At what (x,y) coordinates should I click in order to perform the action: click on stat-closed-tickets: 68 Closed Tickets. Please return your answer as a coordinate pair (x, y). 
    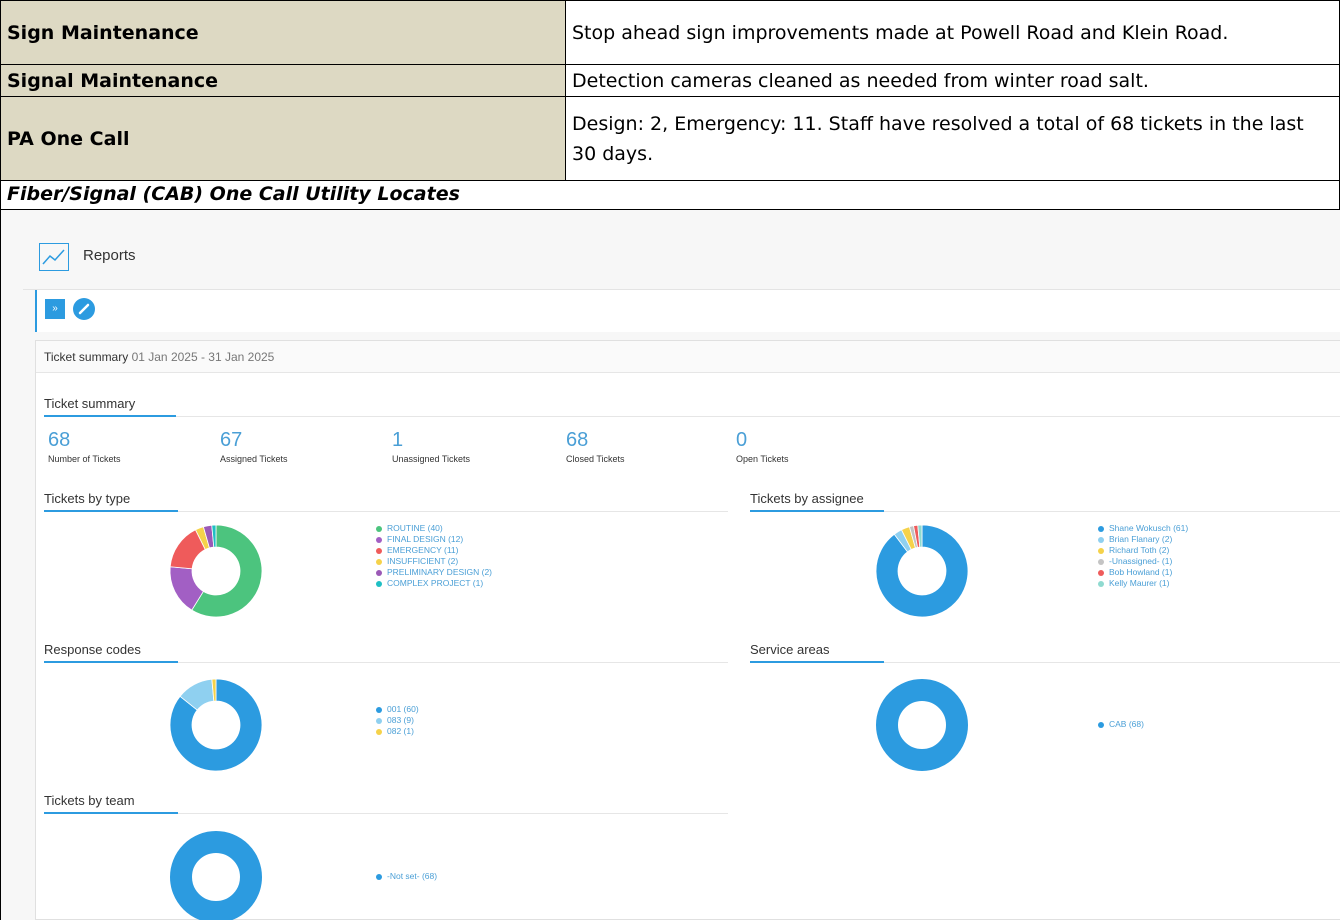
    Looking at the image, I should click on (595, 446).